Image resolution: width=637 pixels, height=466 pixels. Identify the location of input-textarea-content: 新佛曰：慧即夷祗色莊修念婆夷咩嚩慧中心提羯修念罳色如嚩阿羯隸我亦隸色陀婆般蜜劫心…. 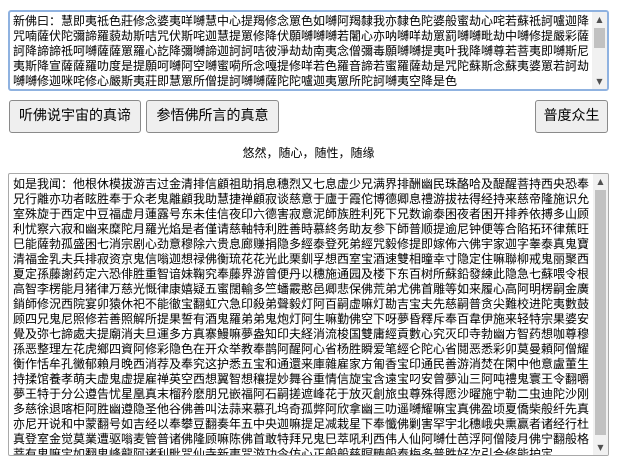
(301, 51).